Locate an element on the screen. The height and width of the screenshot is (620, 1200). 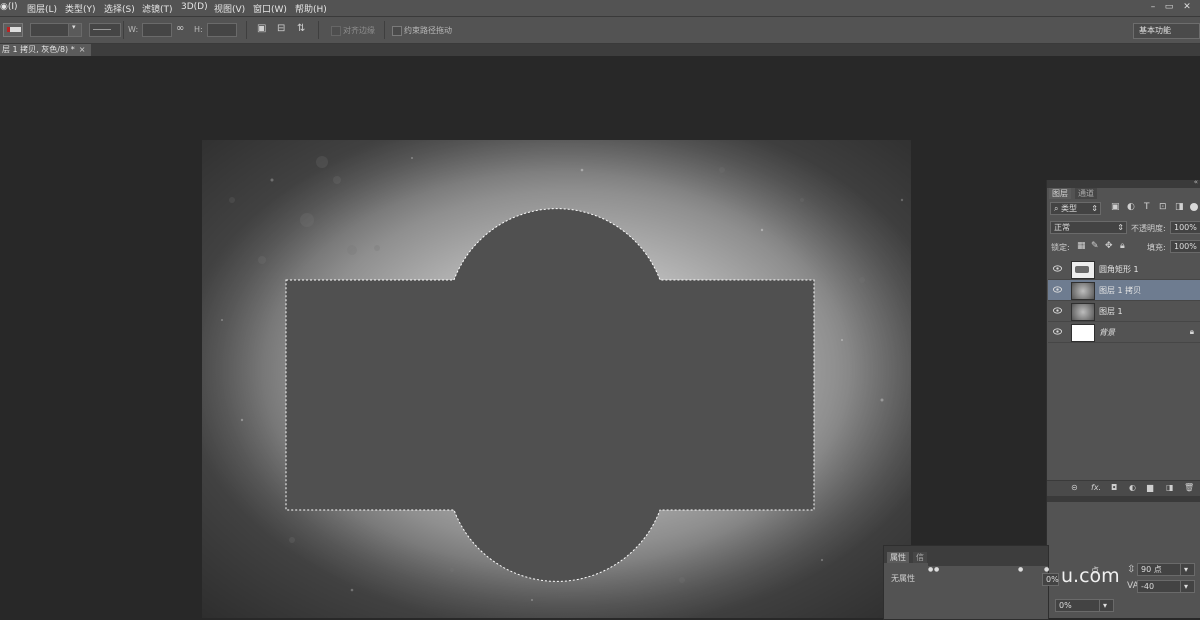
restore-button: ▭ is located at coordinates (1169, 7).